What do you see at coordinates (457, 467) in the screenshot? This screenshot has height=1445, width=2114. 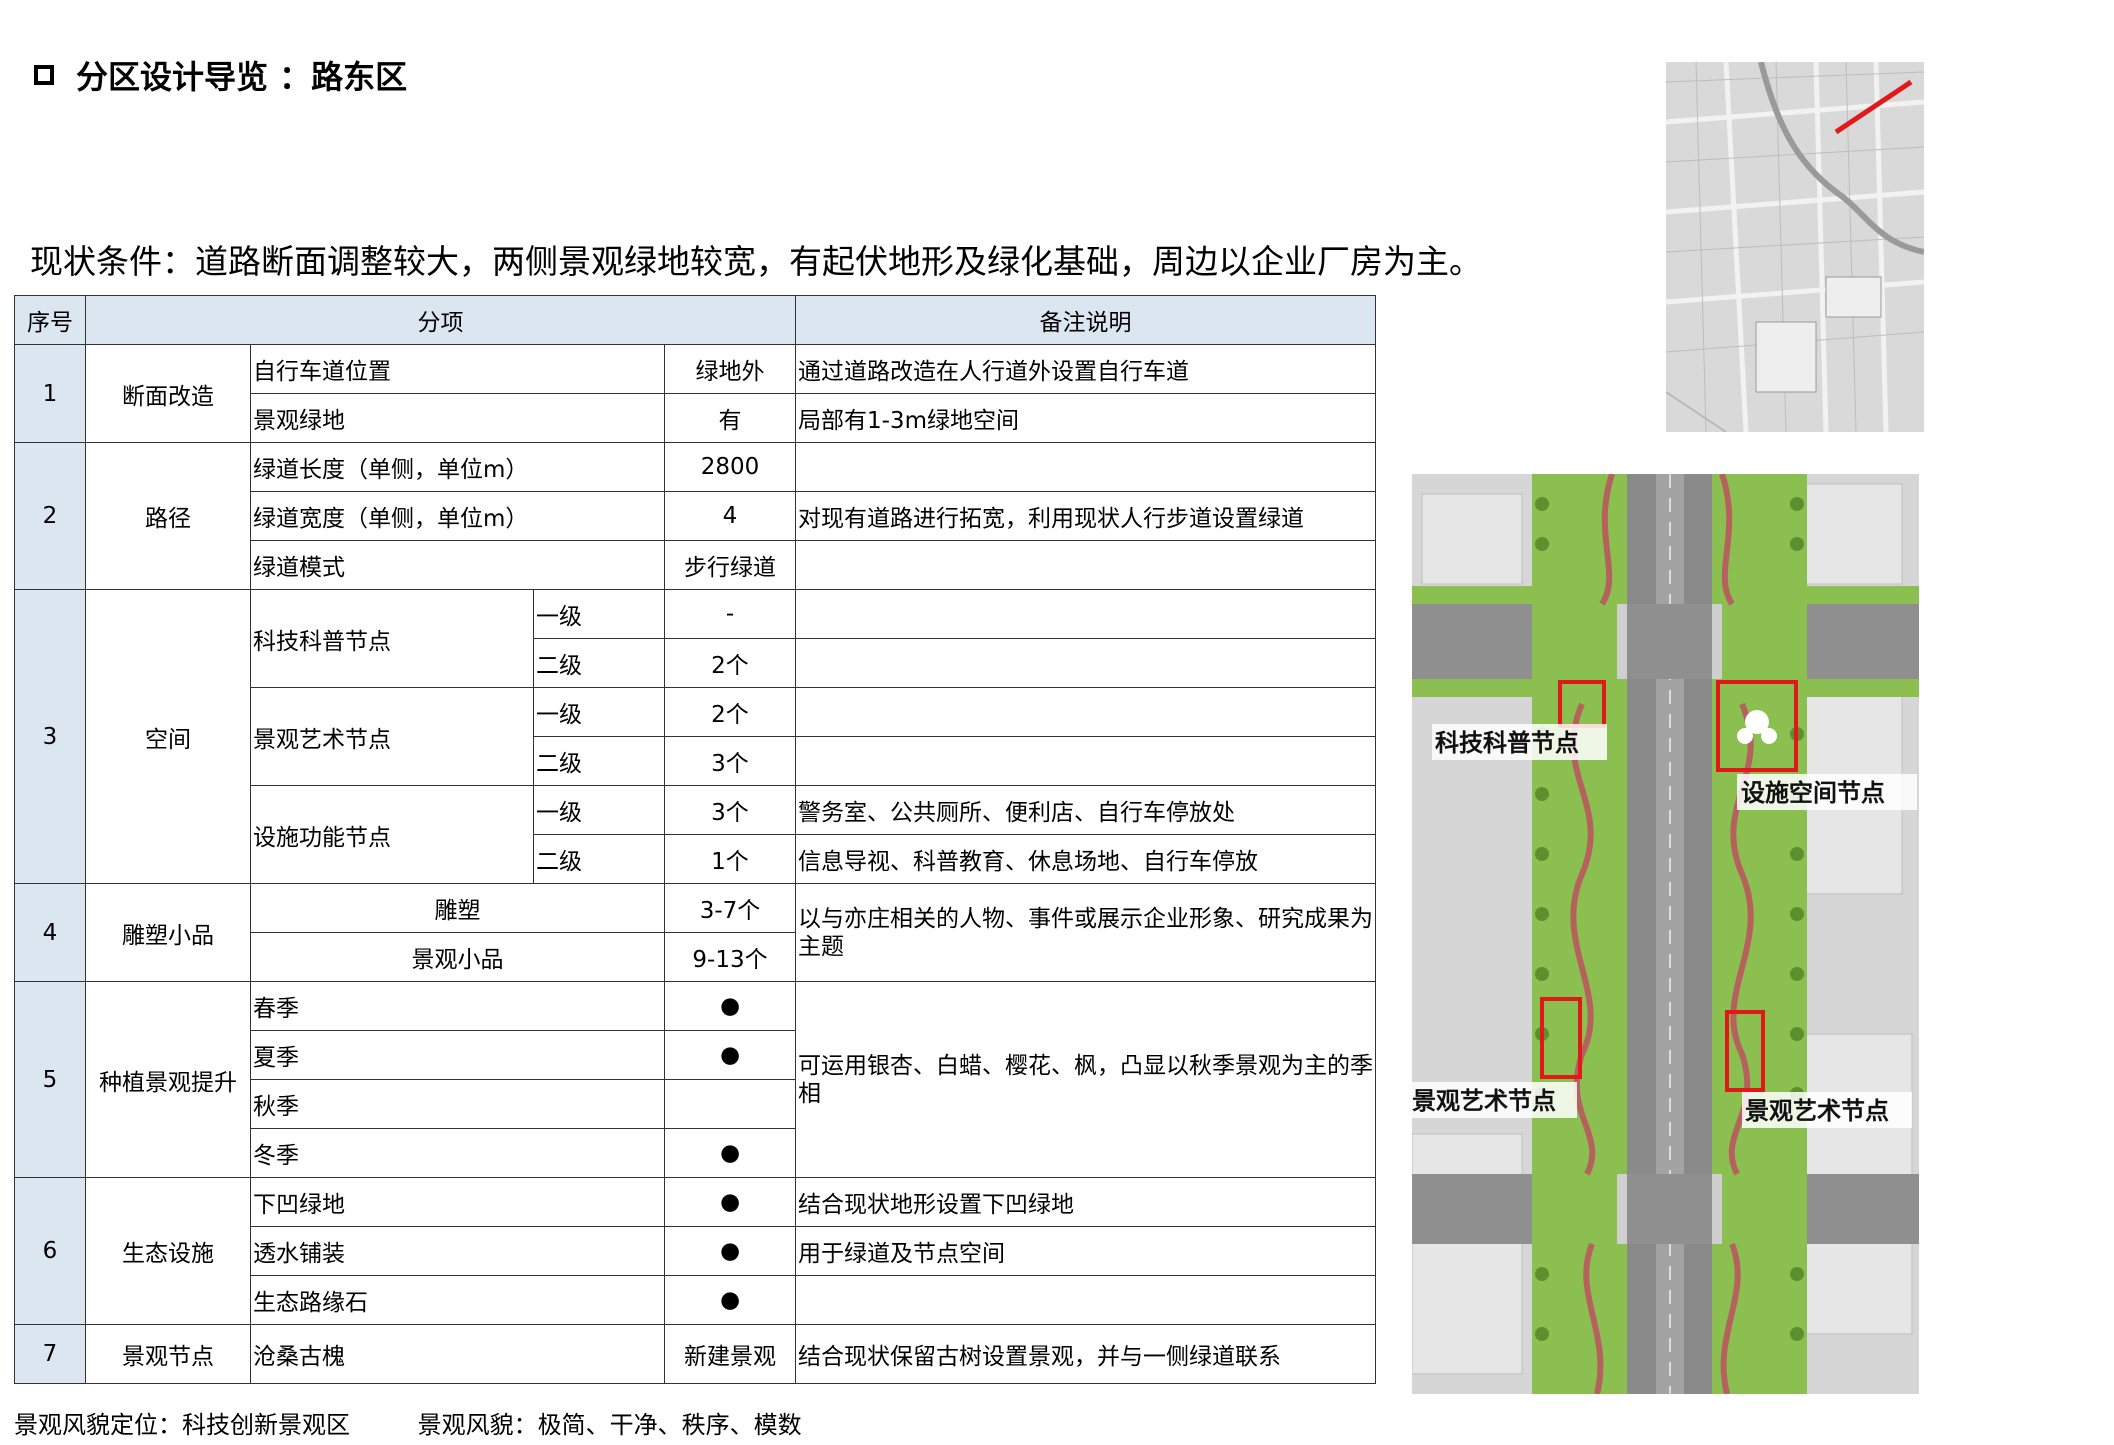 I see `row-item: 绿道长度（单侧，单位m）` at bounding box center [457, 467].